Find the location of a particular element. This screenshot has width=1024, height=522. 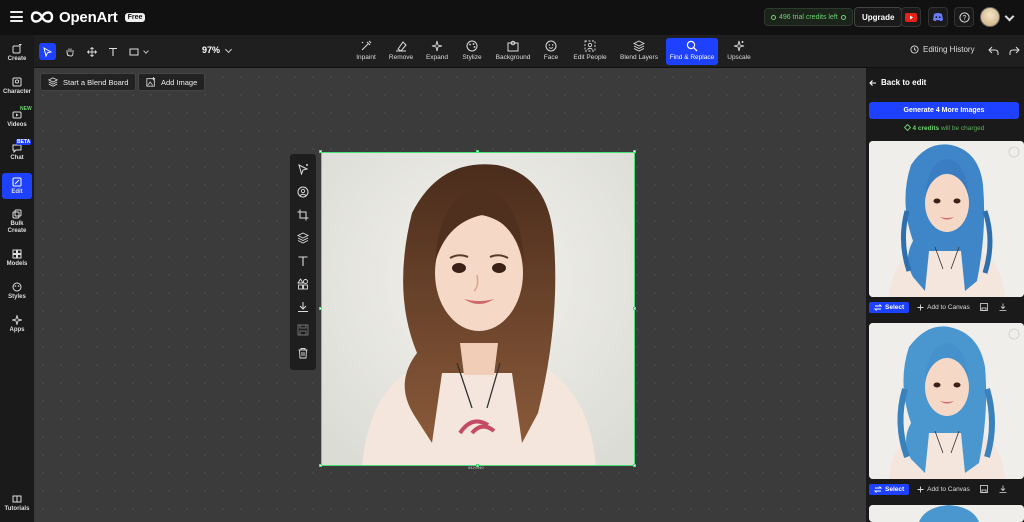

tool-blend-layers: Blend Layers is located at coordinates (639, 51).